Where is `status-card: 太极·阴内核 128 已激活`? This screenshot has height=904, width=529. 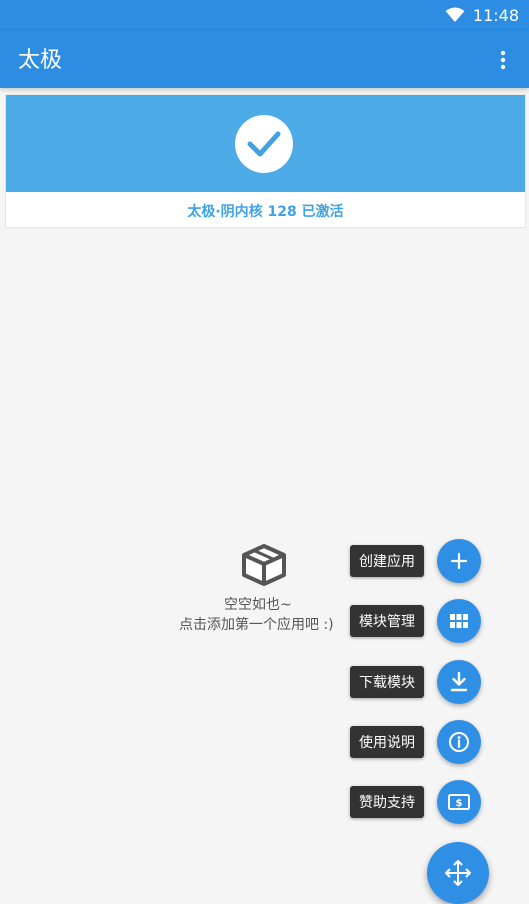 status-card: 太极·阴内核 128 已激活 is located at coordinates (265, 161).